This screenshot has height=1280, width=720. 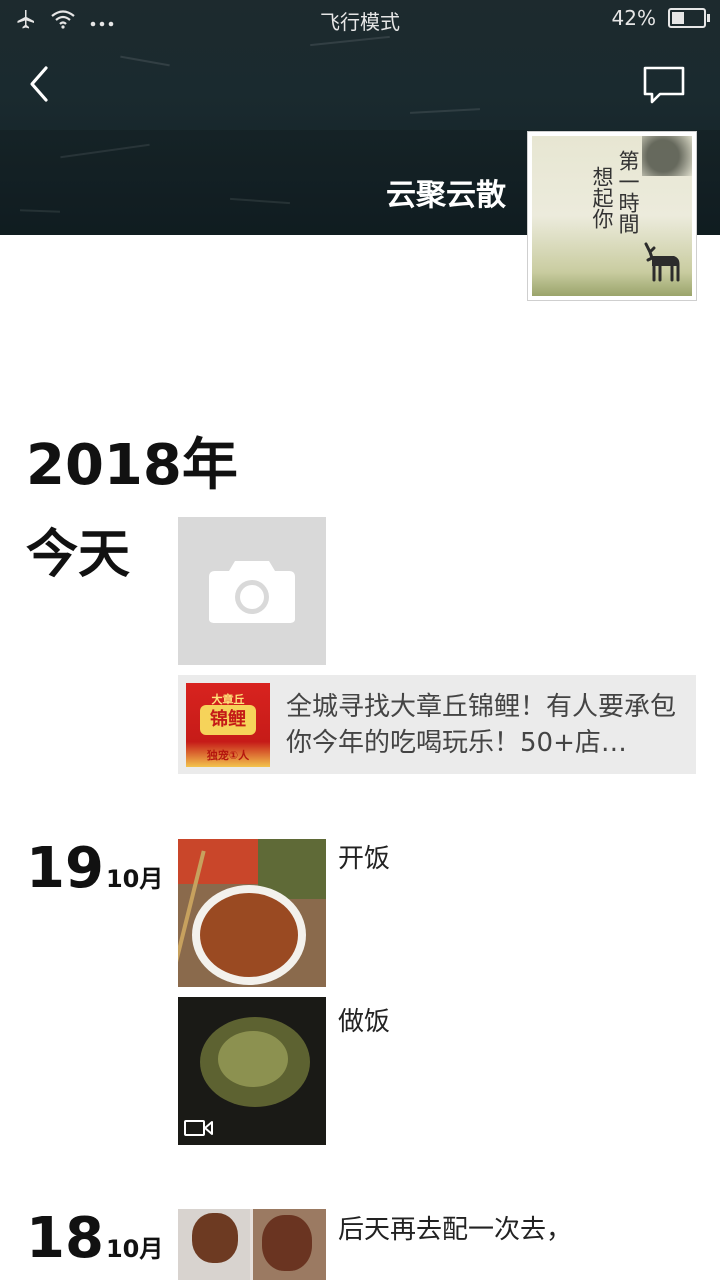 I want to click on status-bar: 飞行模式 42%, so click(x=360, y=19).